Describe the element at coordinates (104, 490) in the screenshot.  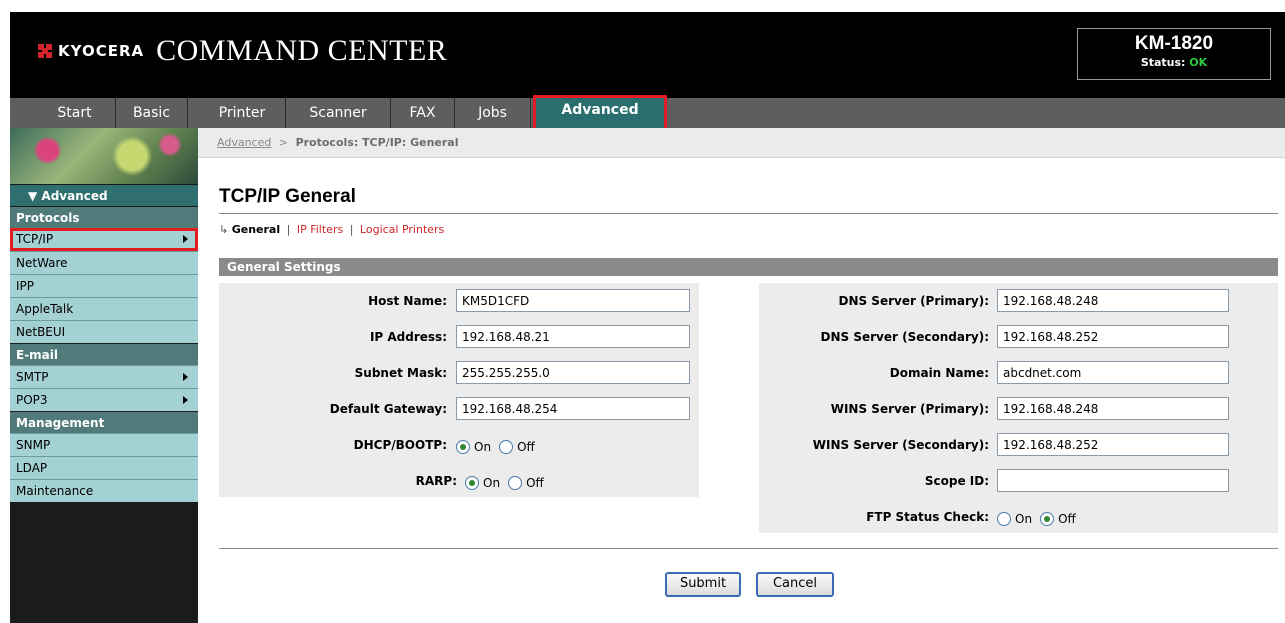
I see `sidebar-item-maintenance: Maintenance` at that location.